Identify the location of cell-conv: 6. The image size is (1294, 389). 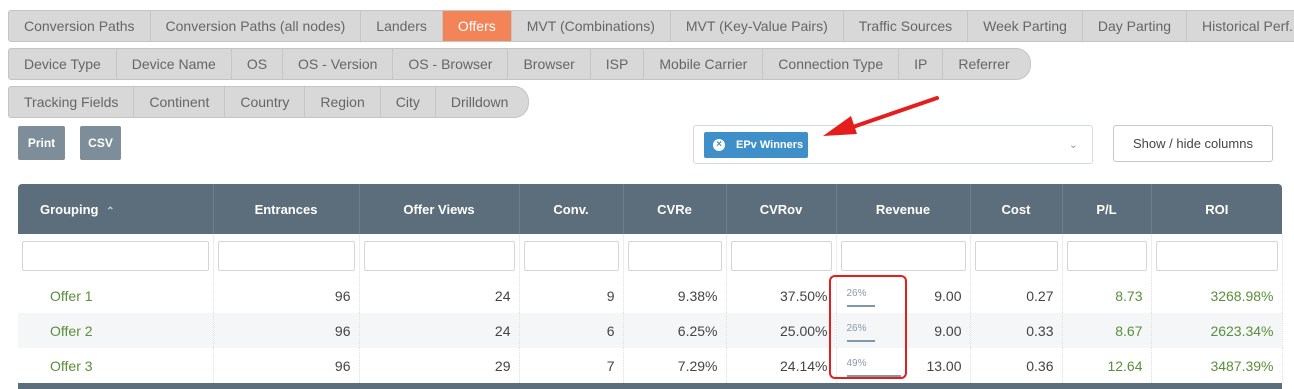
(571, 330).